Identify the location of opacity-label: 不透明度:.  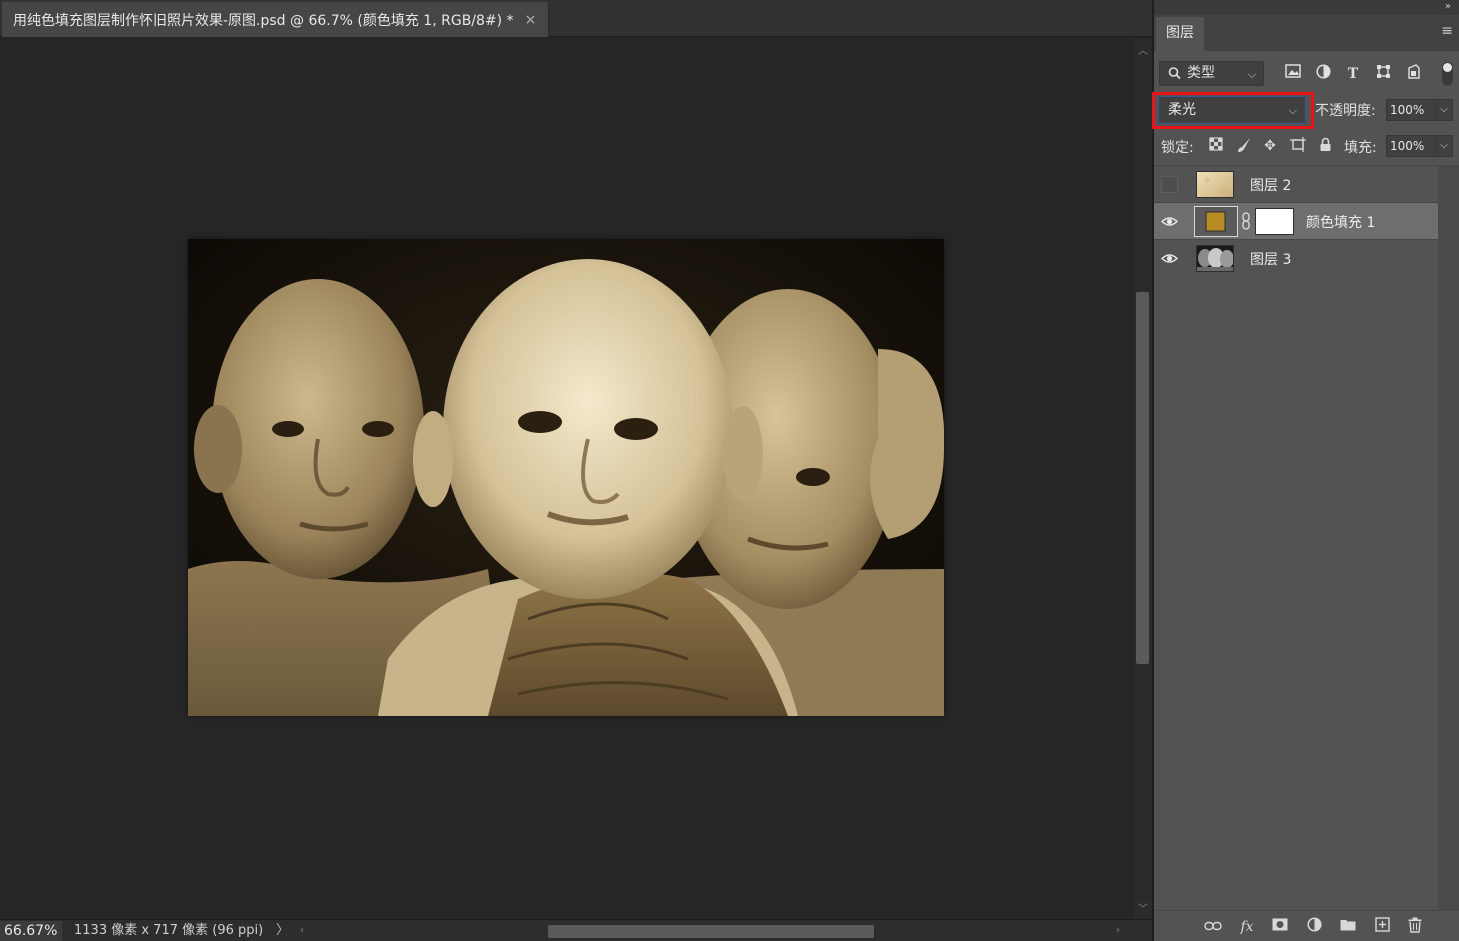
(1345, 111).